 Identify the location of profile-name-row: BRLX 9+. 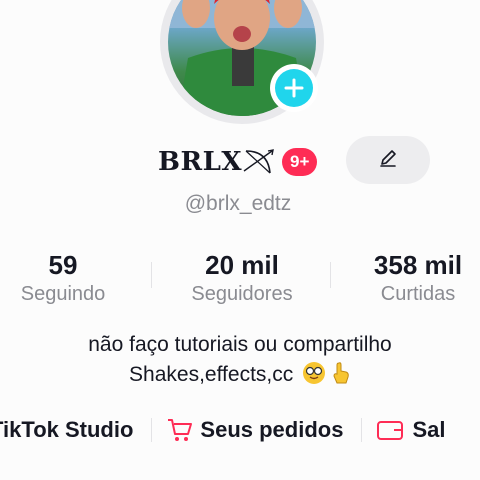
(238, 162).